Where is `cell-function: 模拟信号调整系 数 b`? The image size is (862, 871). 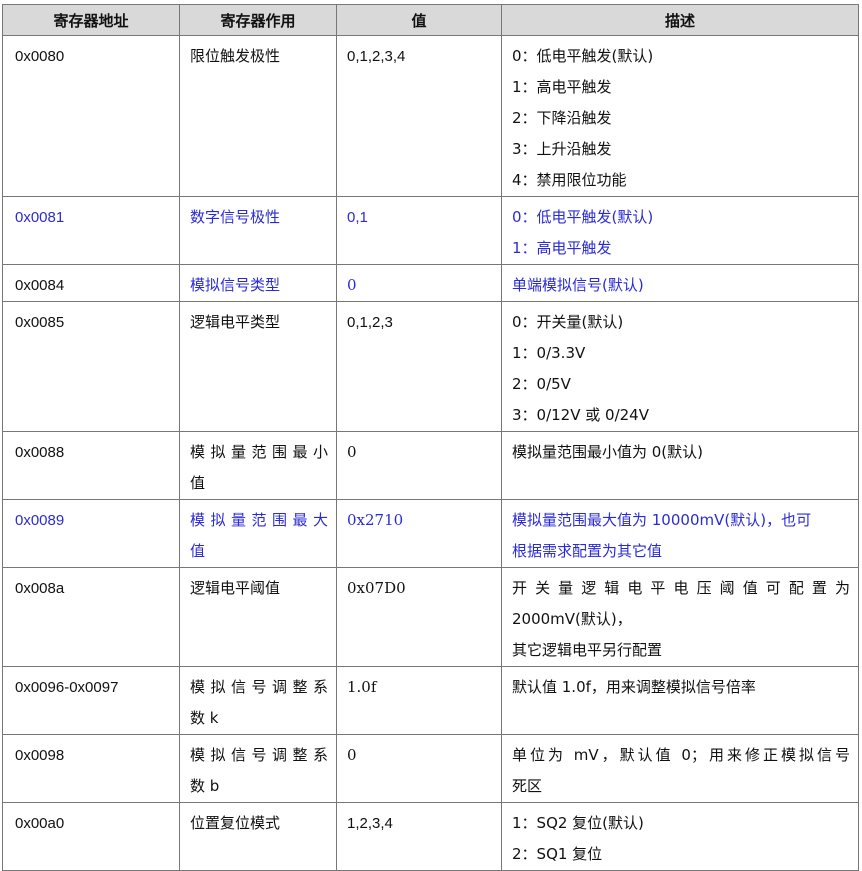 cell-function: 模拟信号调整系 数 b is located at coordinates (258, 768).